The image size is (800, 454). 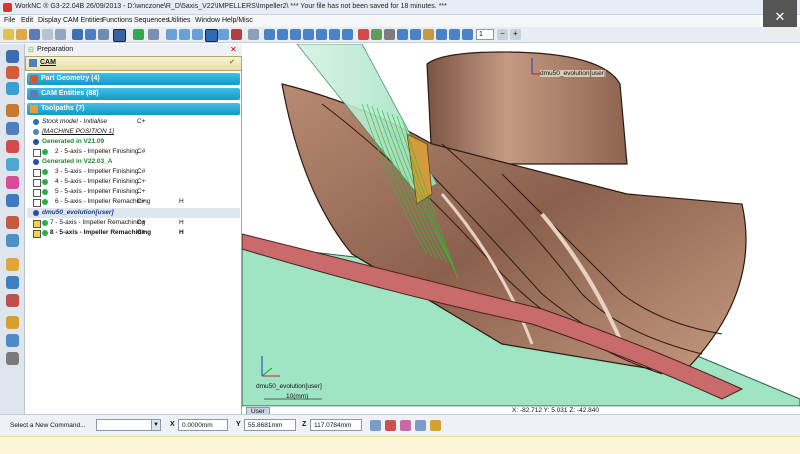 What do you see at coordinates (60, 34) in the screenshot?
I see `print-icon` at bounding box center [60, 34].